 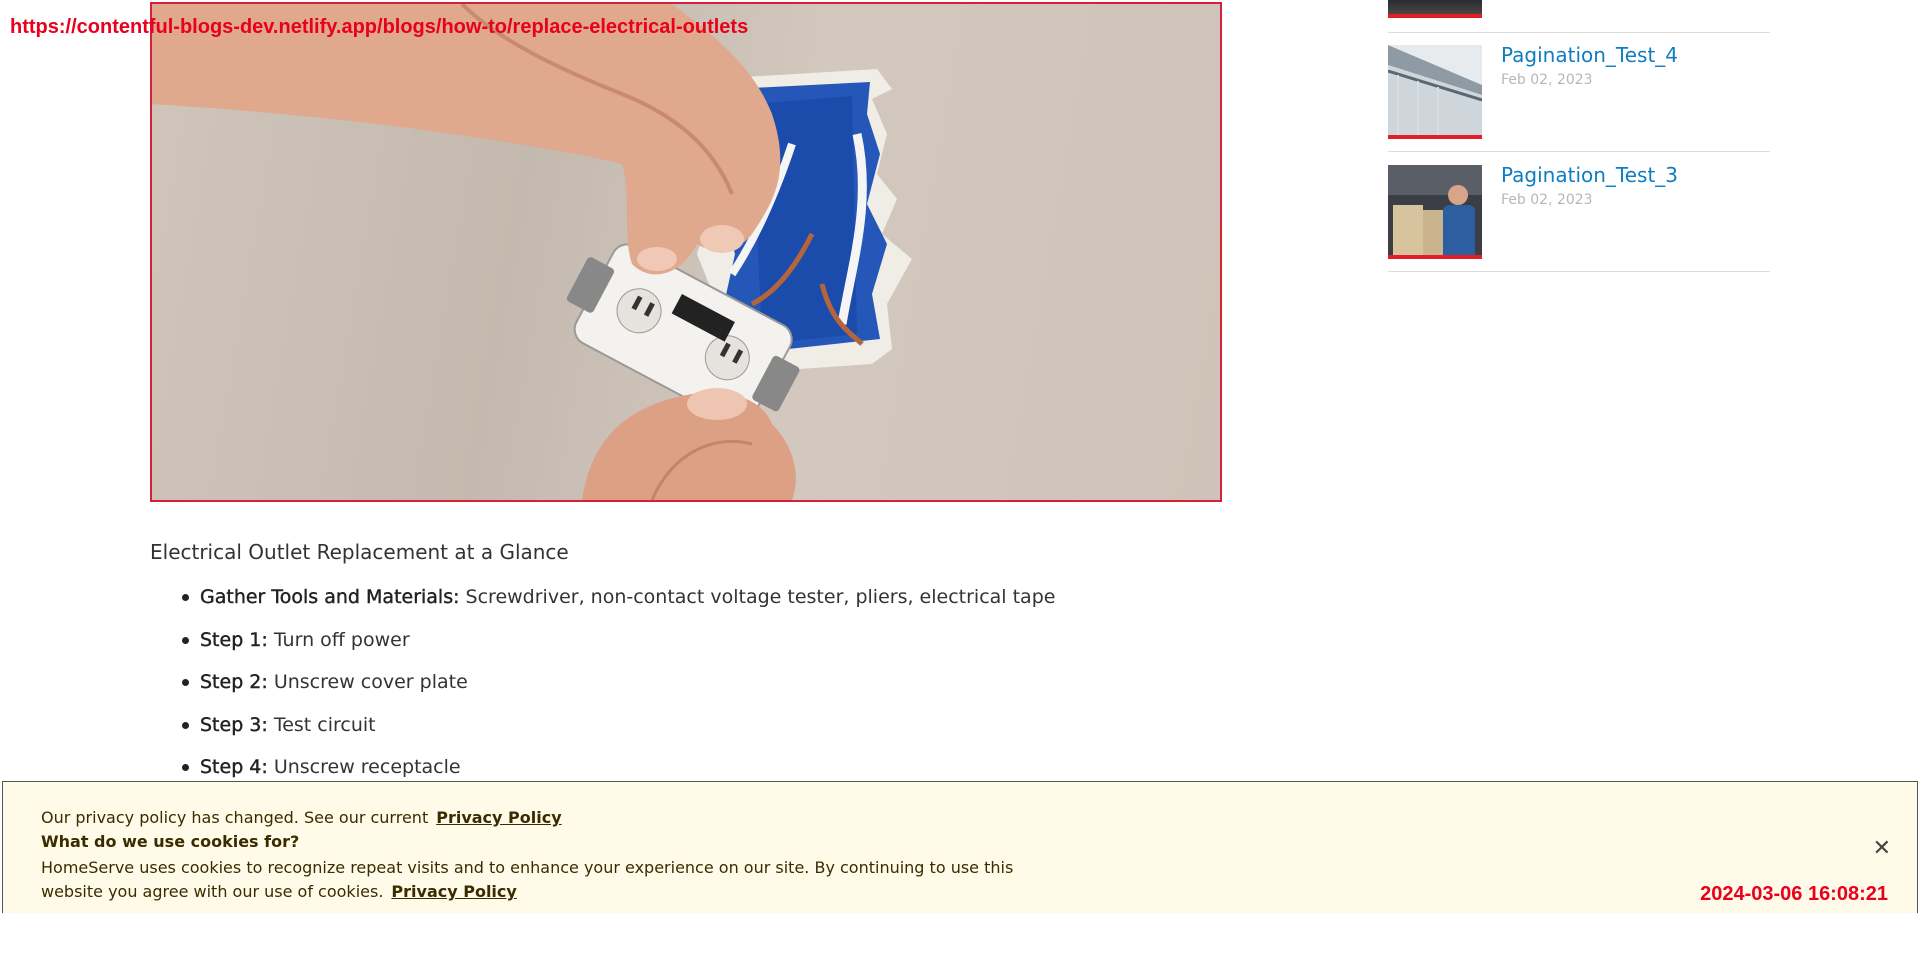 I want to click on step-label: Step 3:, so click(x=234, y=724).